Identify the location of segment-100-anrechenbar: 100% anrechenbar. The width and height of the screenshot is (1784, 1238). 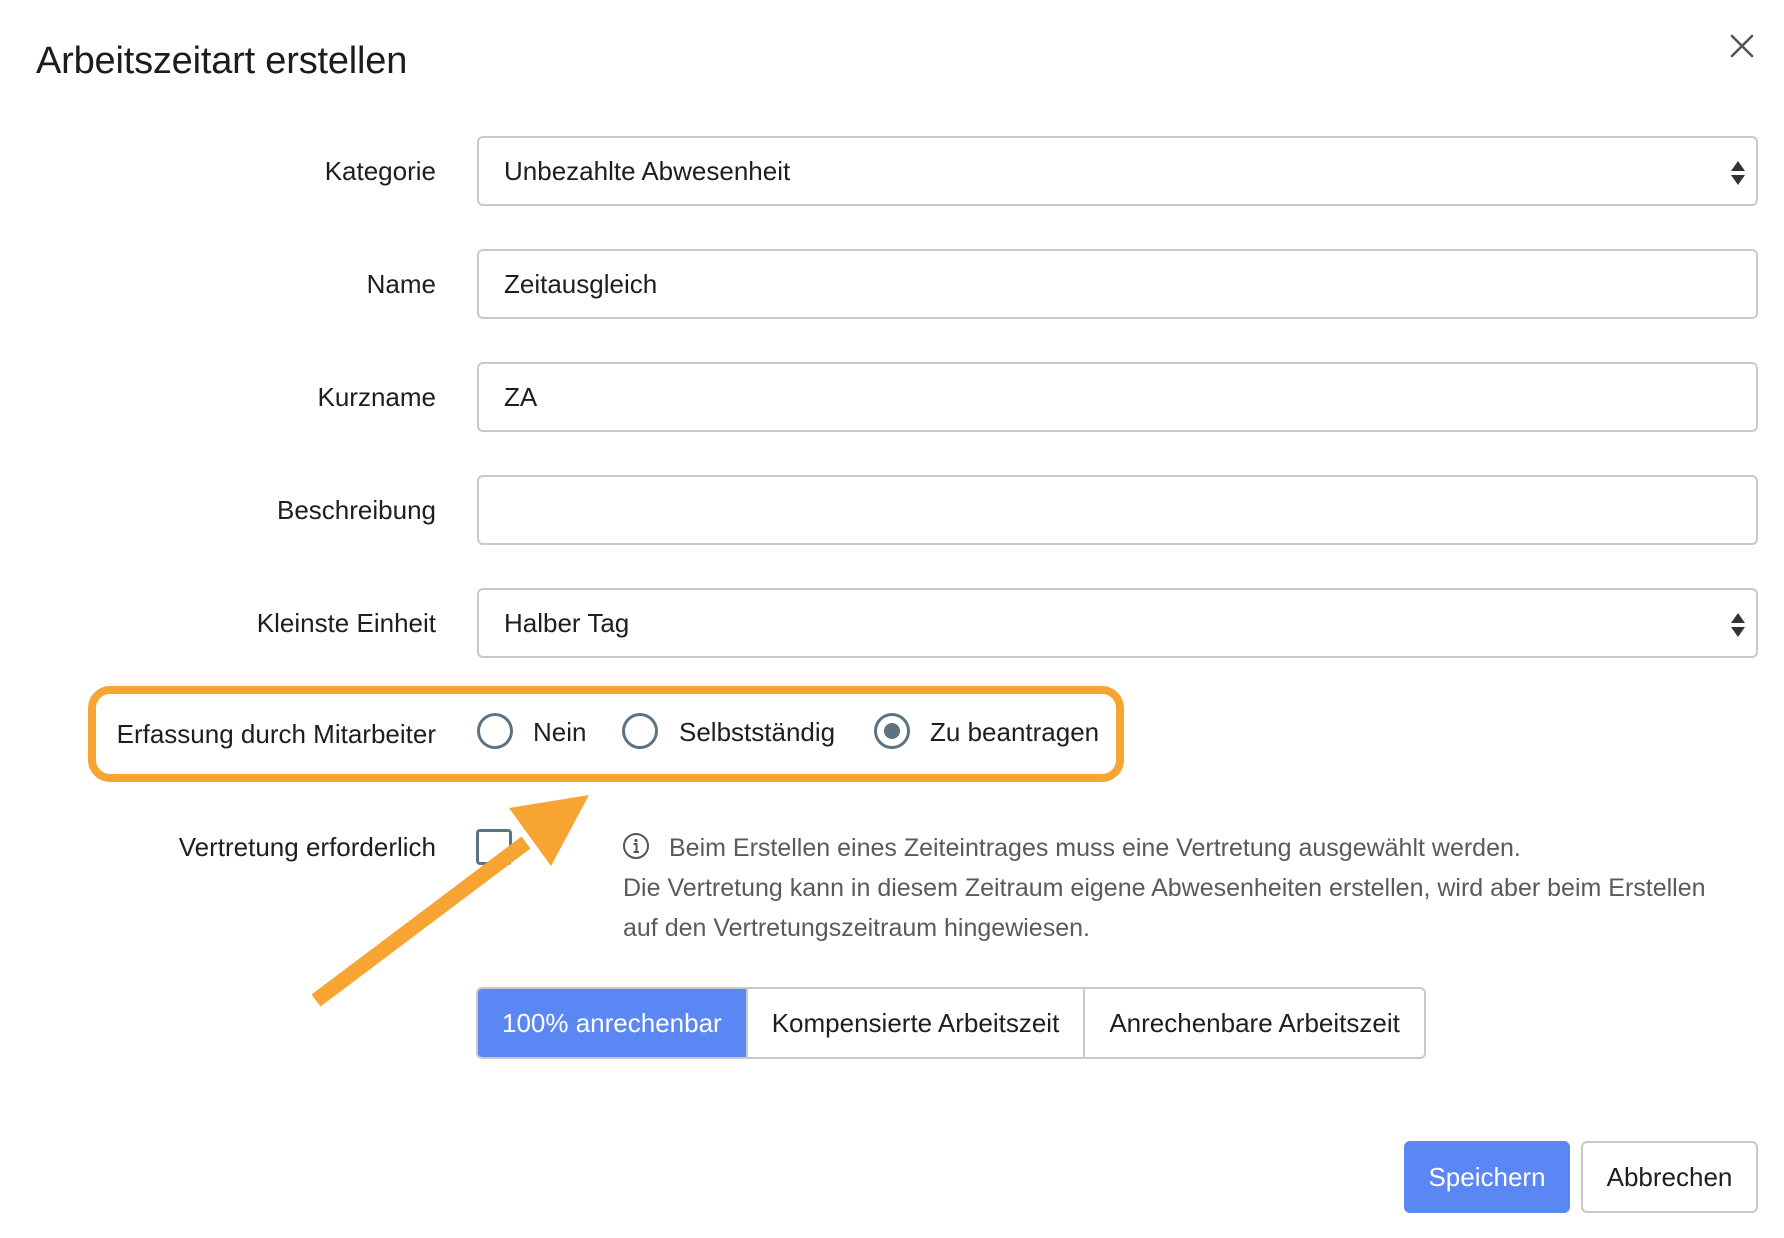
(612, 1023).